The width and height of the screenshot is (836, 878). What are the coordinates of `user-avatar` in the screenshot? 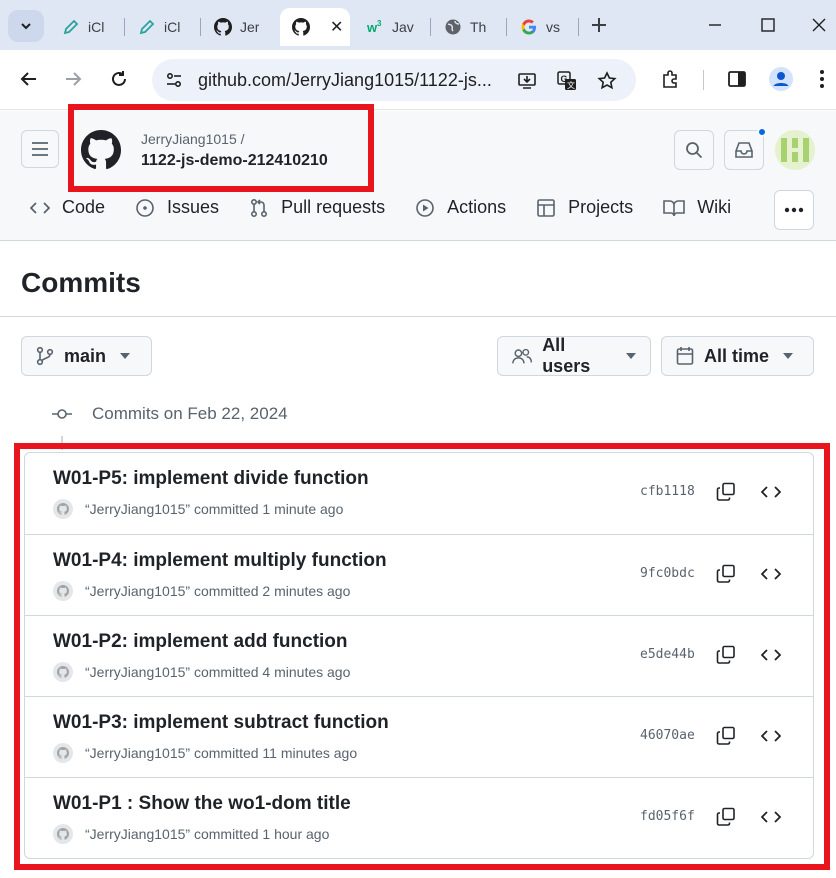 It's located at (795, 150).